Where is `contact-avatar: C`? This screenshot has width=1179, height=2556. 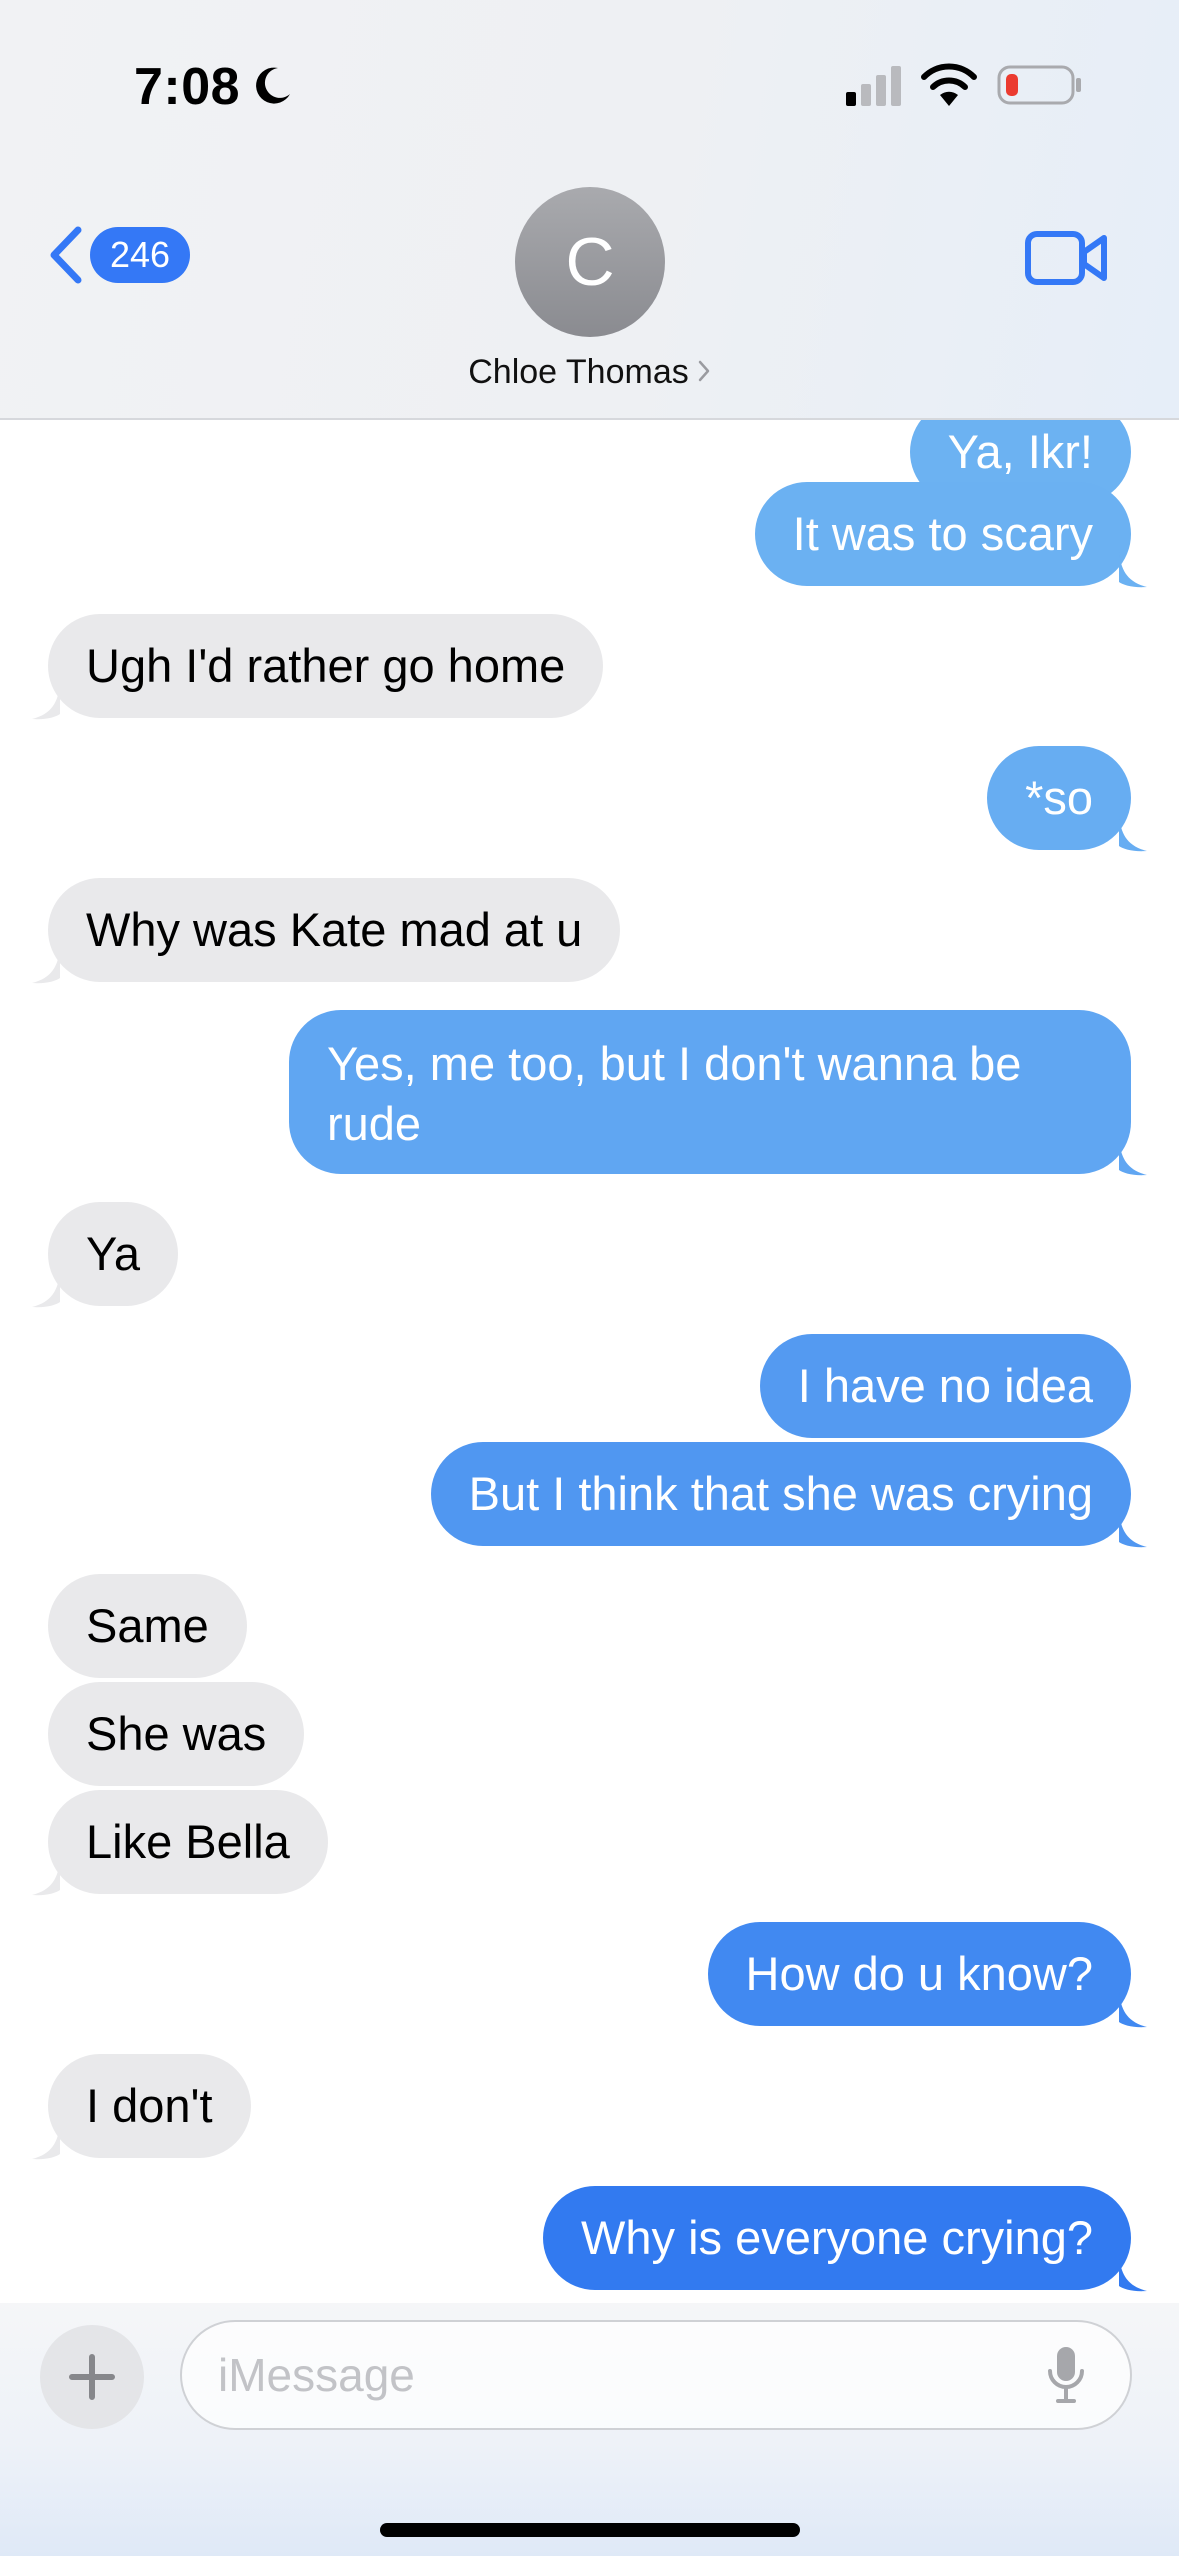 contact-avatar: C is located at coordinates (590, 262).